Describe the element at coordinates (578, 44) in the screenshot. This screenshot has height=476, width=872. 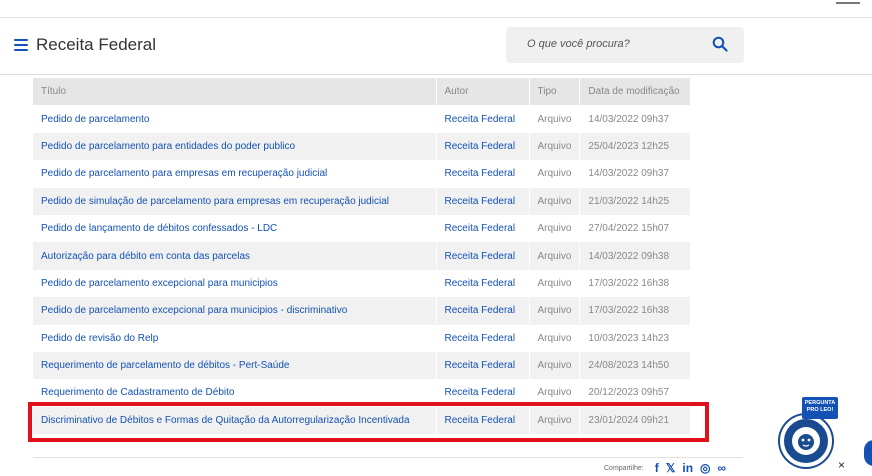
I see `search-input: O que você procura?` at that location.